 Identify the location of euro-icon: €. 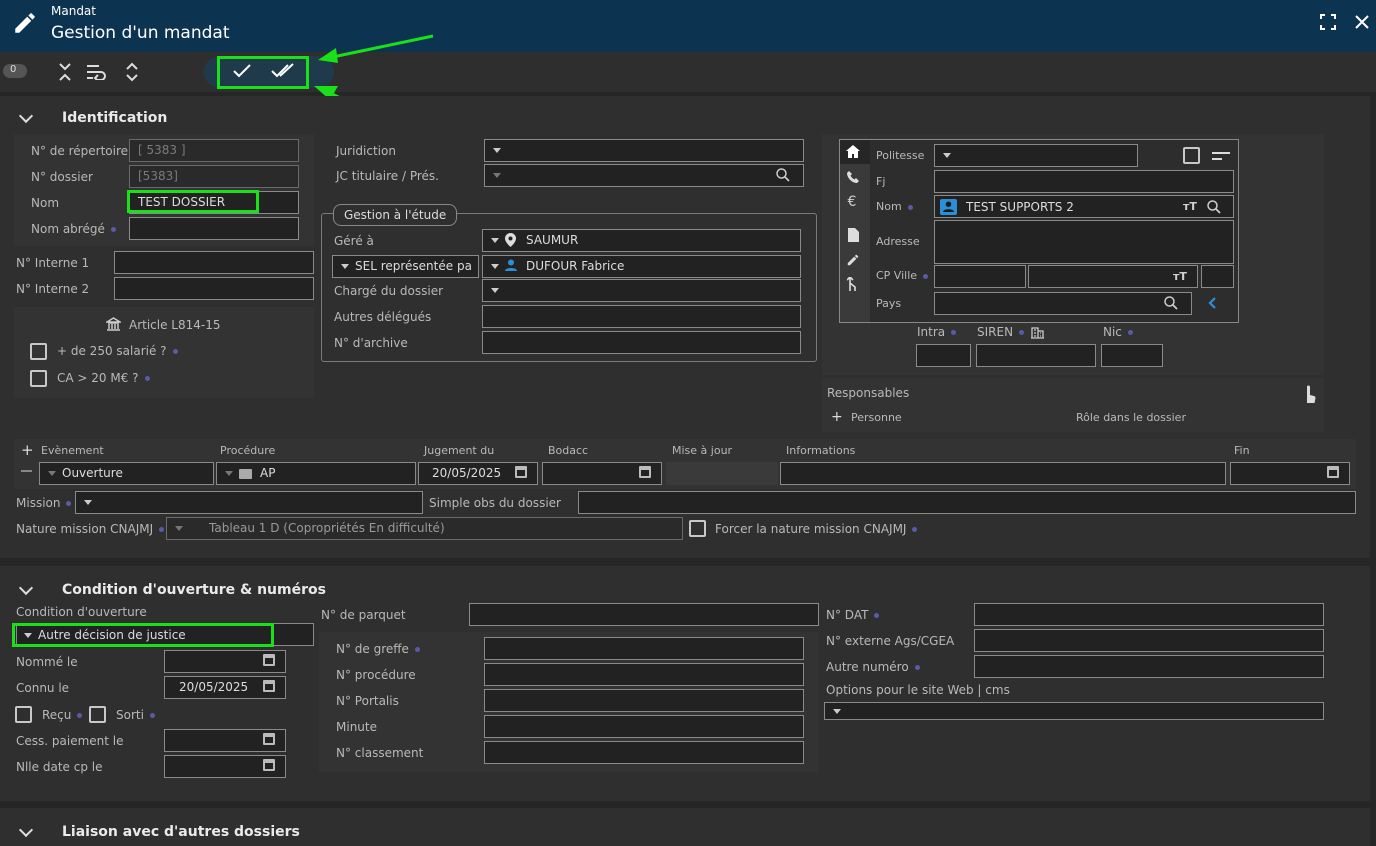
(852, 202).